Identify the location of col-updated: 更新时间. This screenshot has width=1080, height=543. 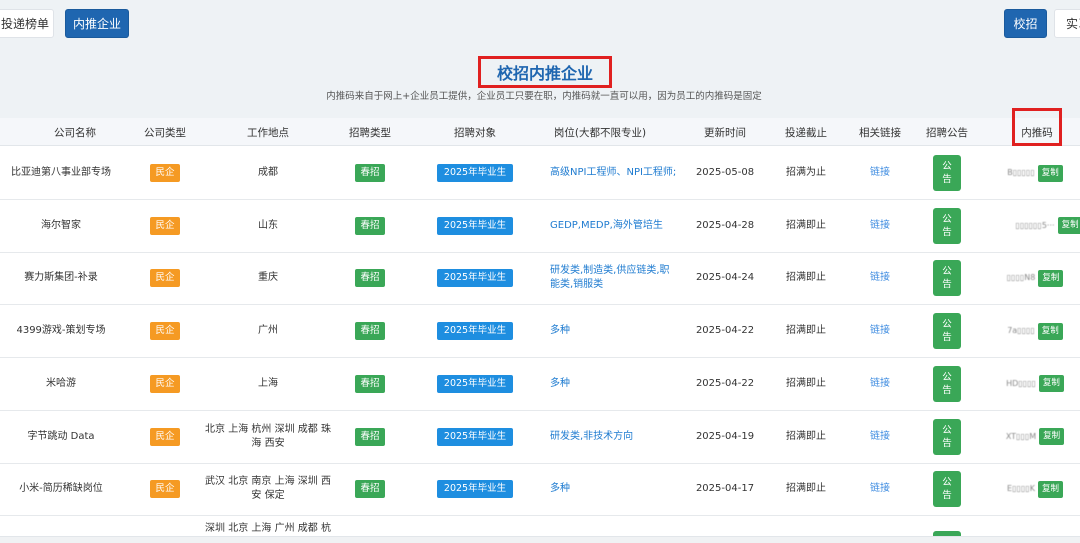
(725, 132).